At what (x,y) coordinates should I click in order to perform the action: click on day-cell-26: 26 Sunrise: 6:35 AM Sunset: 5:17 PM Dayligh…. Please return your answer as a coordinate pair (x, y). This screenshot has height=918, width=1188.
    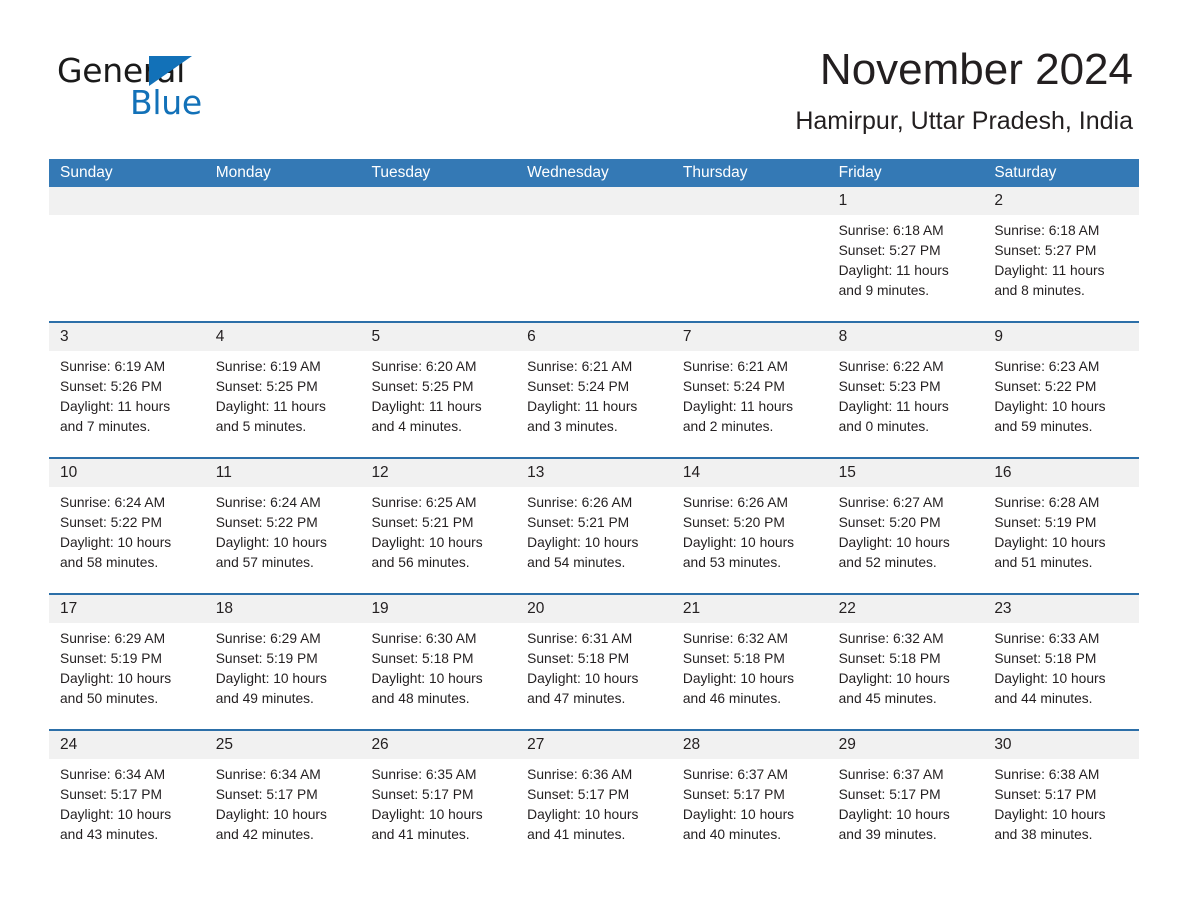
    Looking at the image, I should click on (438, 798).